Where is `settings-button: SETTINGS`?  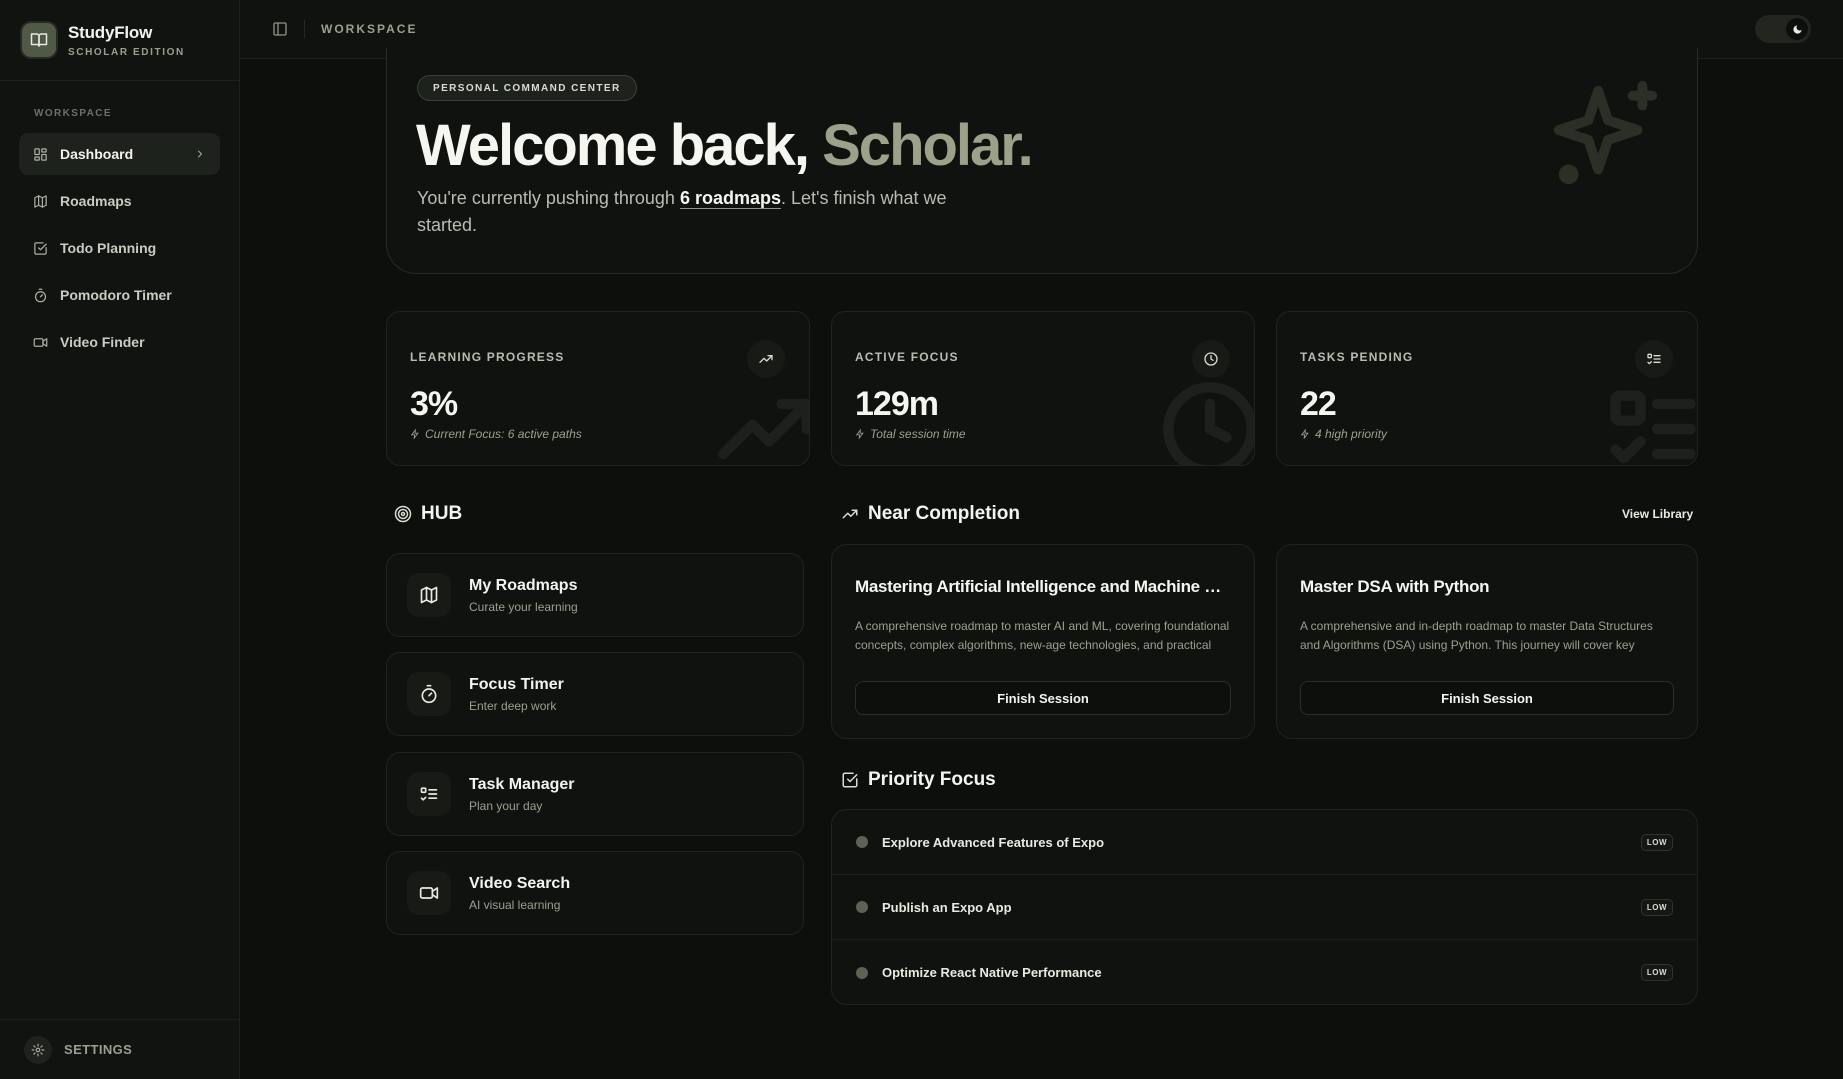 settings-button: SETTINGS is located at coordinates (119, 1049).